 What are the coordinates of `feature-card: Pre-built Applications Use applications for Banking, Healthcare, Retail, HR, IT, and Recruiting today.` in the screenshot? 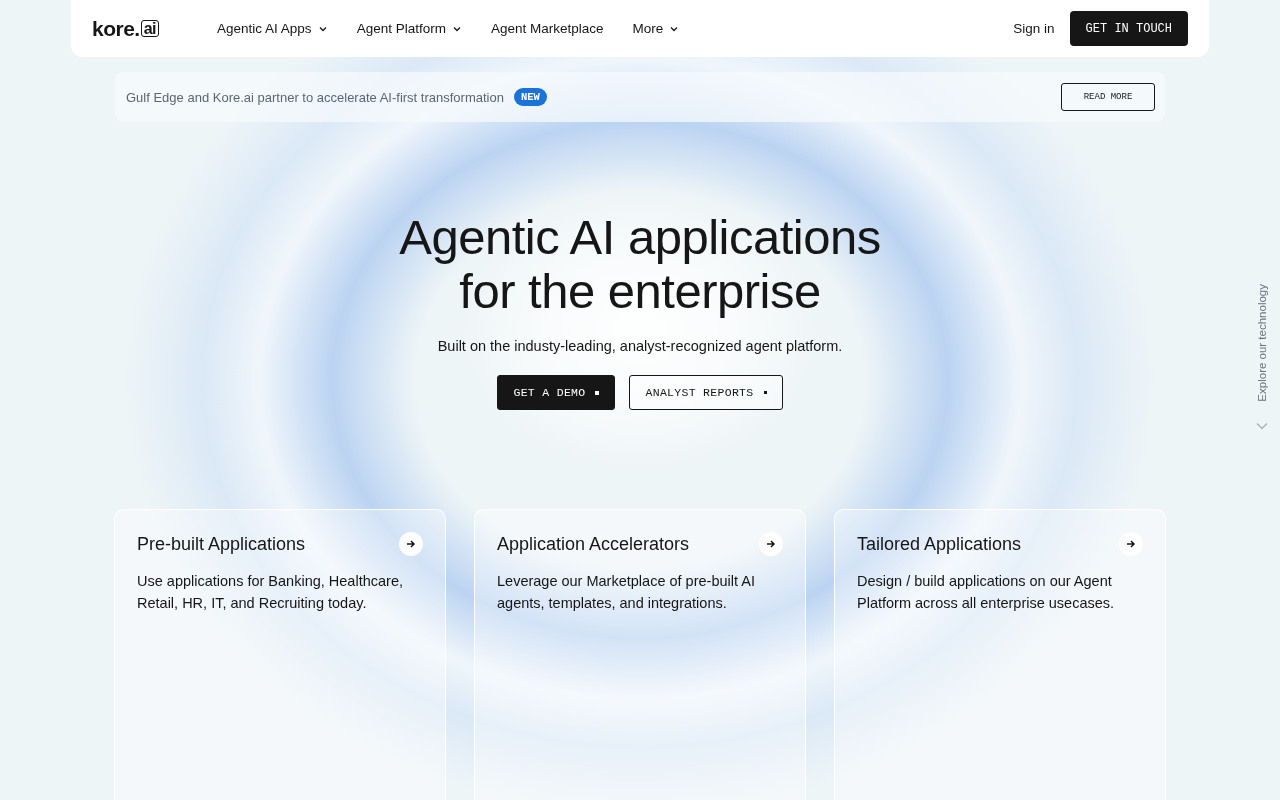 It's located at (280, 654).